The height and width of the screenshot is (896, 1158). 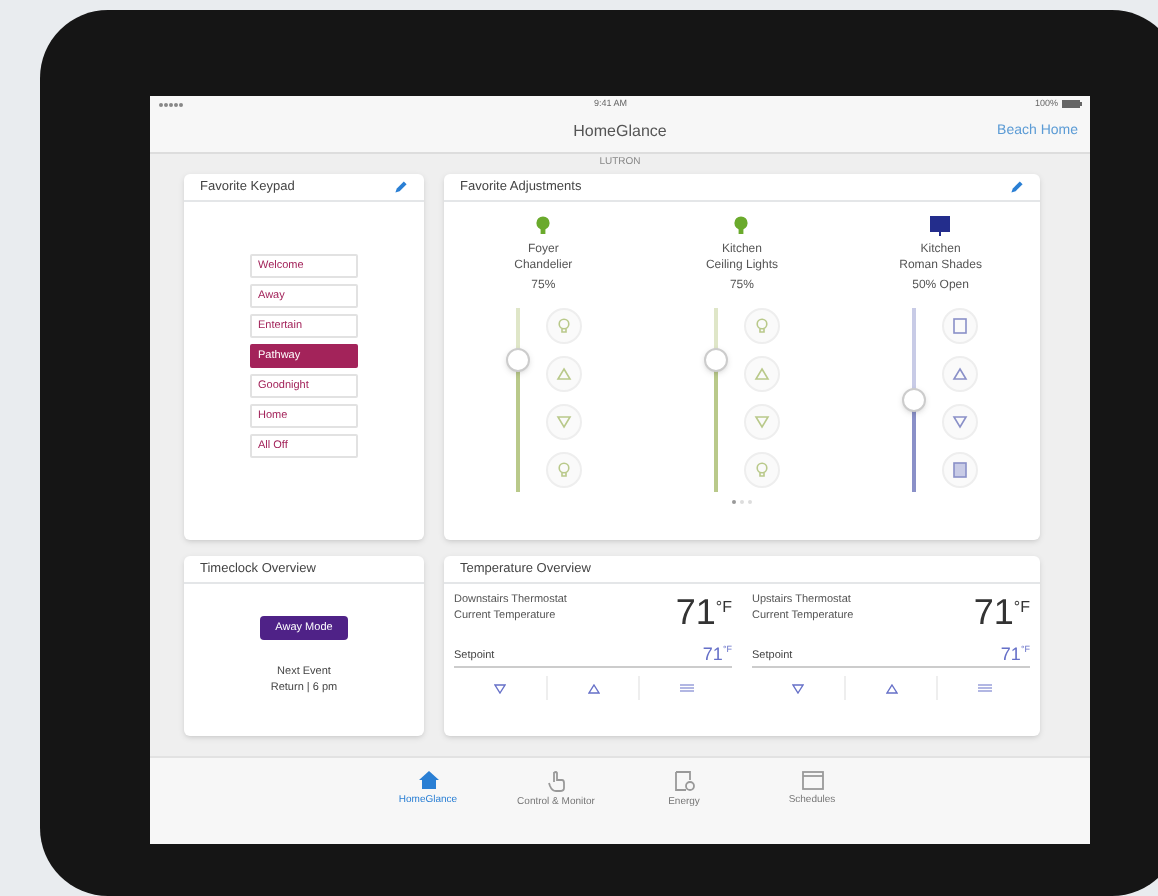 I want to click on hand-icon, so click(x=556, y=781).